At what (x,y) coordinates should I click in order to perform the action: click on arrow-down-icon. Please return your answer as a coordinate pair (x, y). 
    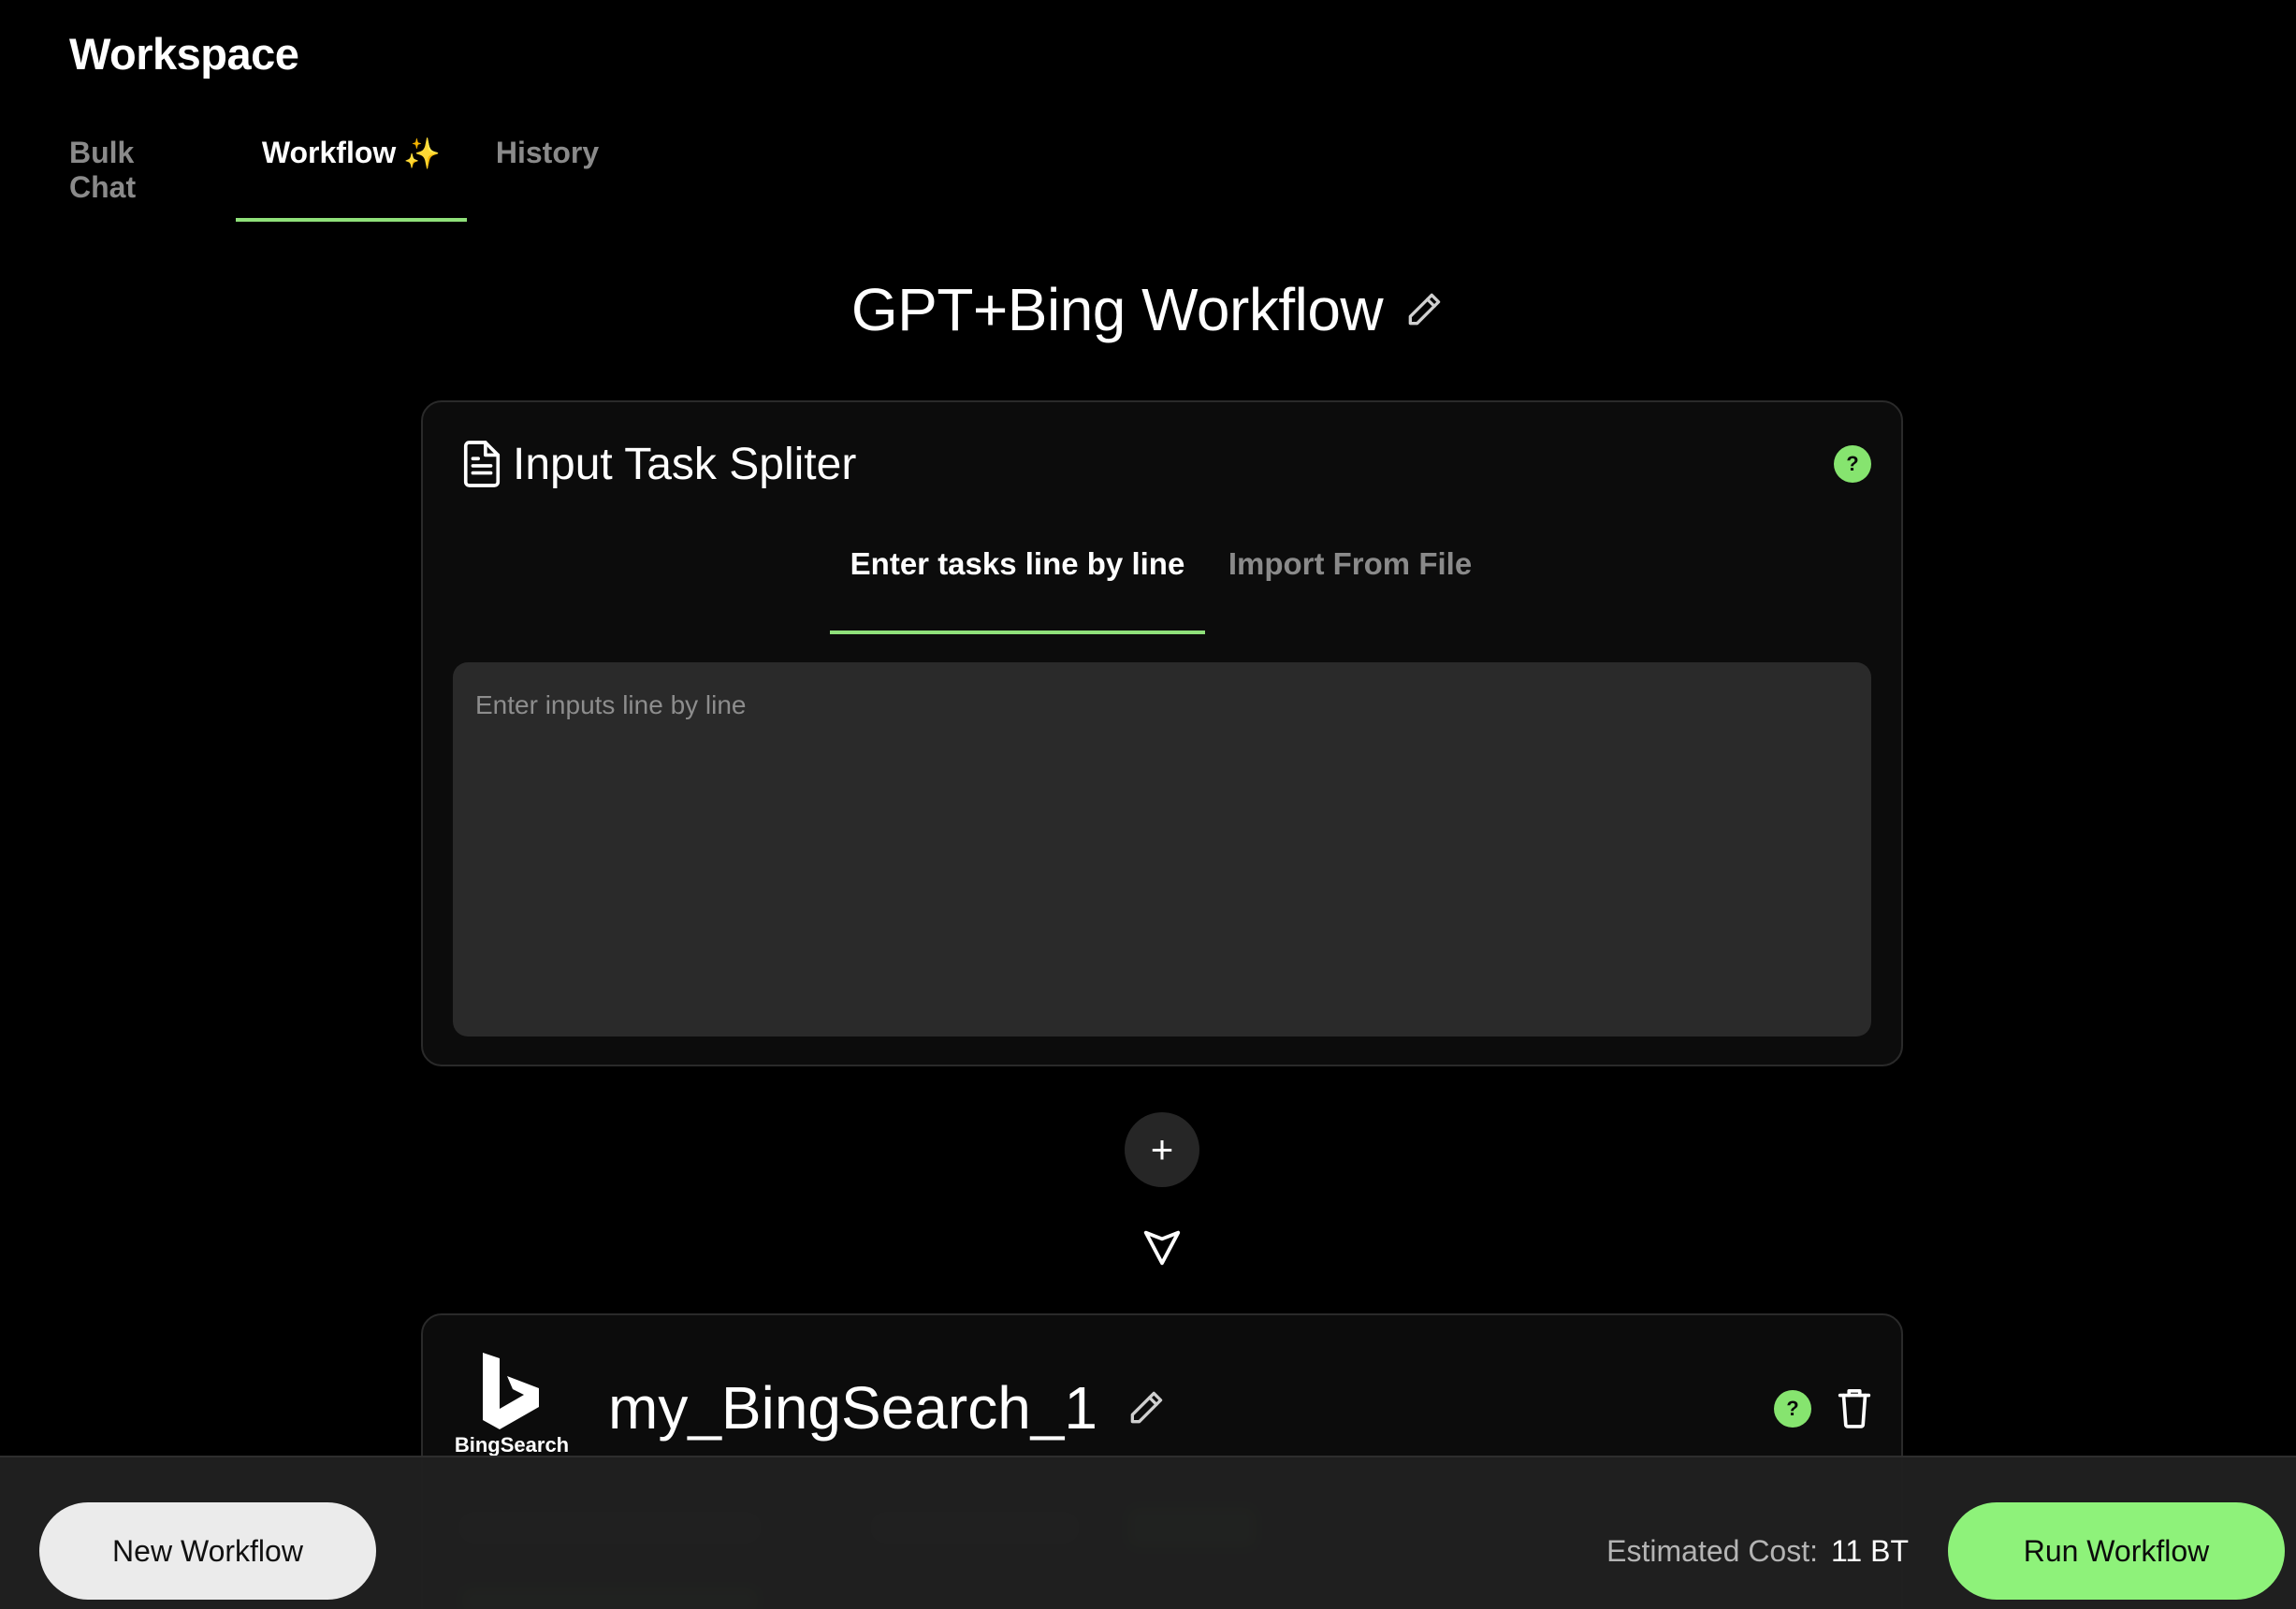
    Looking at the image, I should click on (1162, 1246).